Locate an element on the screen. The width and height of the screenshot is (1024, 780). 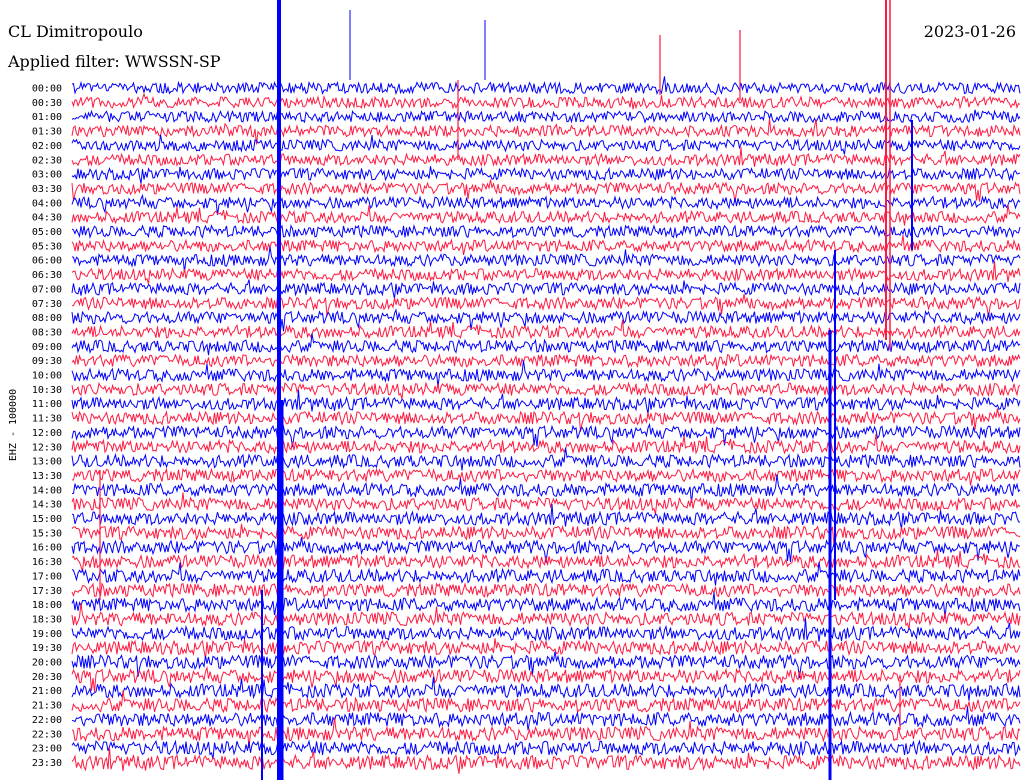
row-tick-label: 09:30 is located at coordinates (47, 361).